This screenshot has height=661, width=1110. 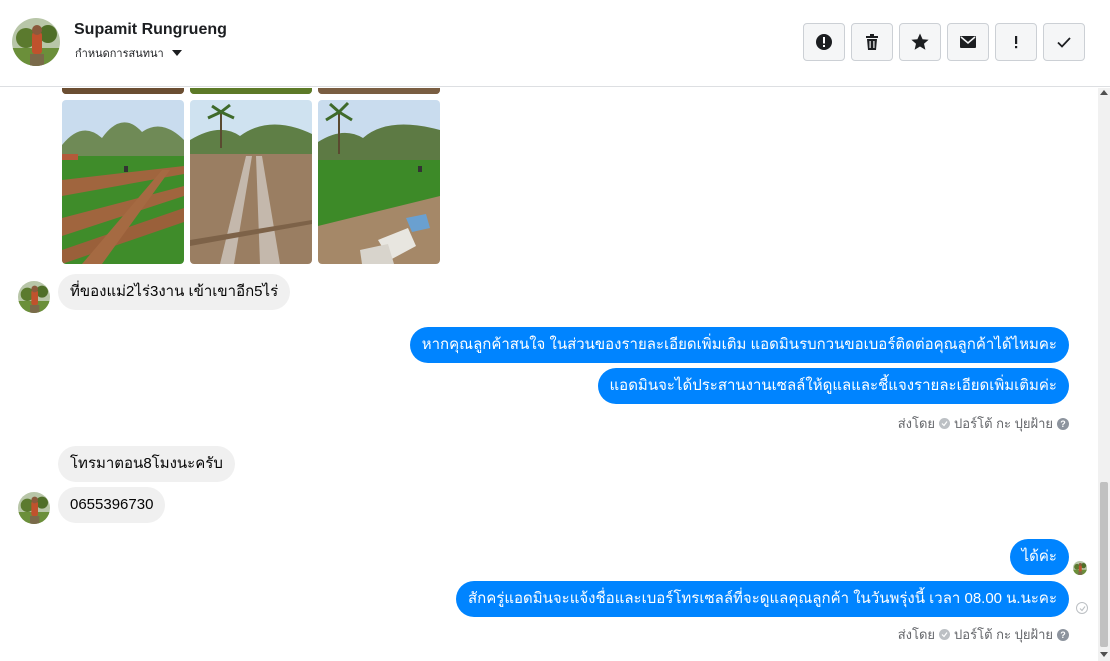 I want to click on checkmark-icon, so click(x=1064, y=42).